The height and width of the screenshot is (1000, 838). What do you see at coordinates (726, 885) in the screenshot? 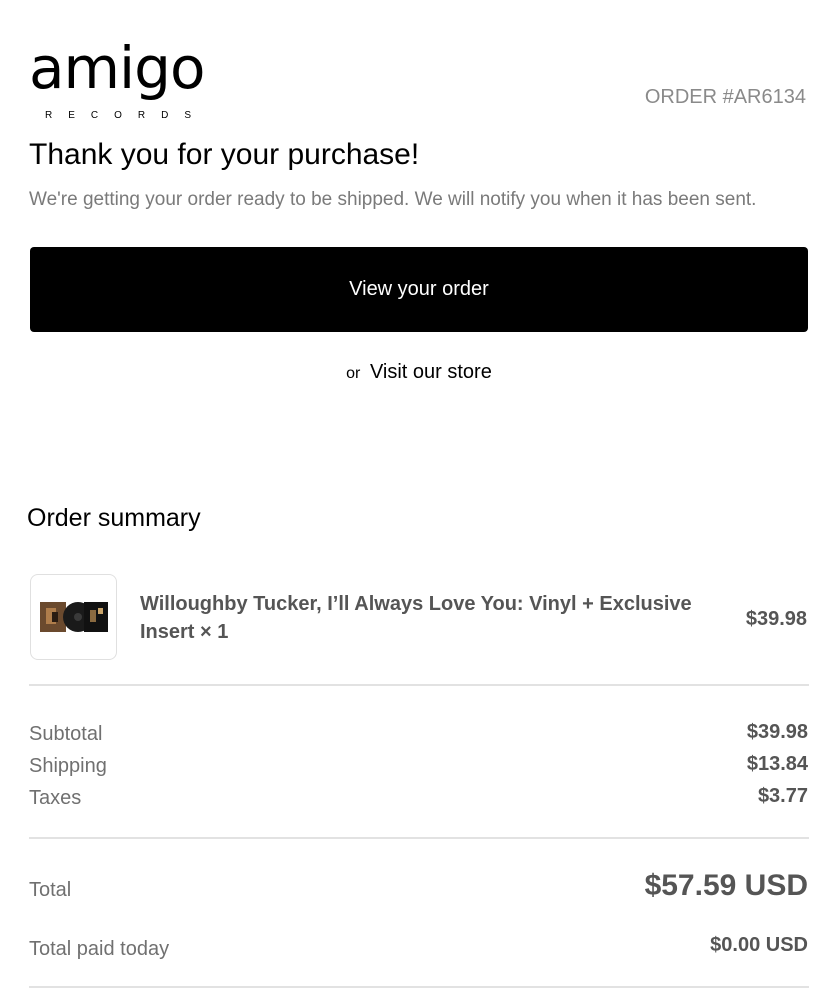
I see `total-value: $57.59 USD` at bounding box center [726, 885].